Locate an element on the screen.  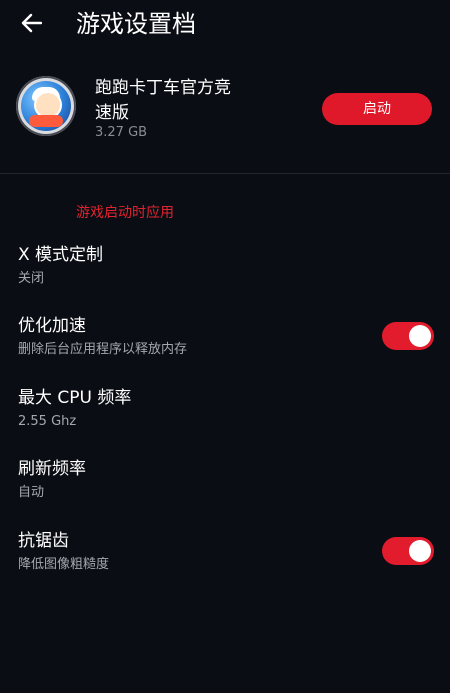
setting-title: X 模式定制 is located at coordinates (61, 255).